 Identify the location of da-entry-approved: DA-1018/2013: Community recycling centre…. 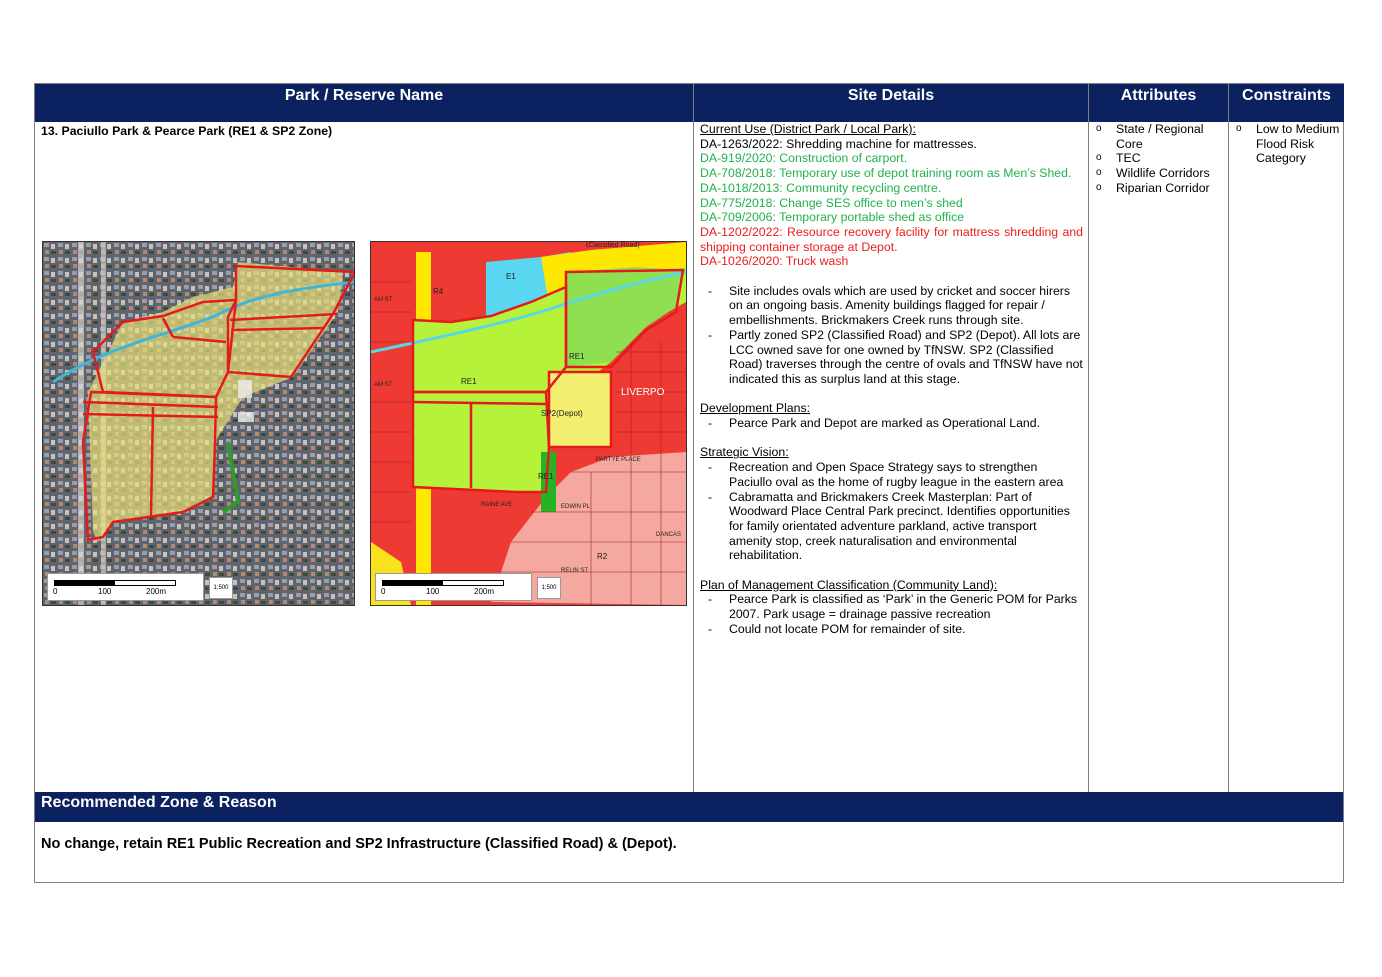
(821, 187).